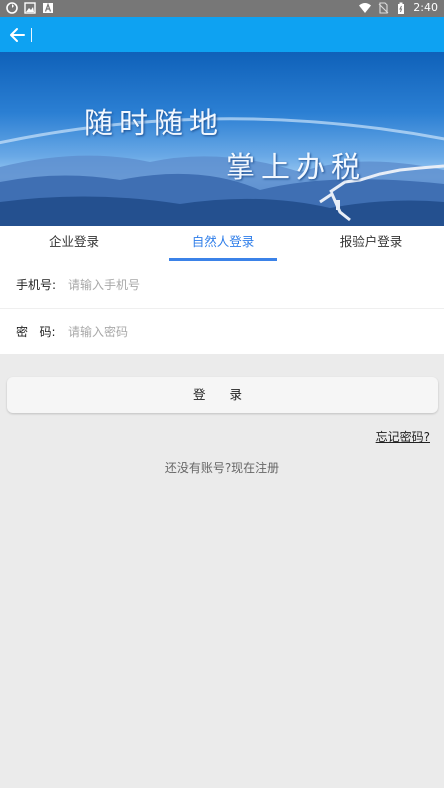  What do you see at coordinates (154, 123) in the screenshot?
I see `banner-slogan-line1: 随时随地` at bounding box center [154, 123].